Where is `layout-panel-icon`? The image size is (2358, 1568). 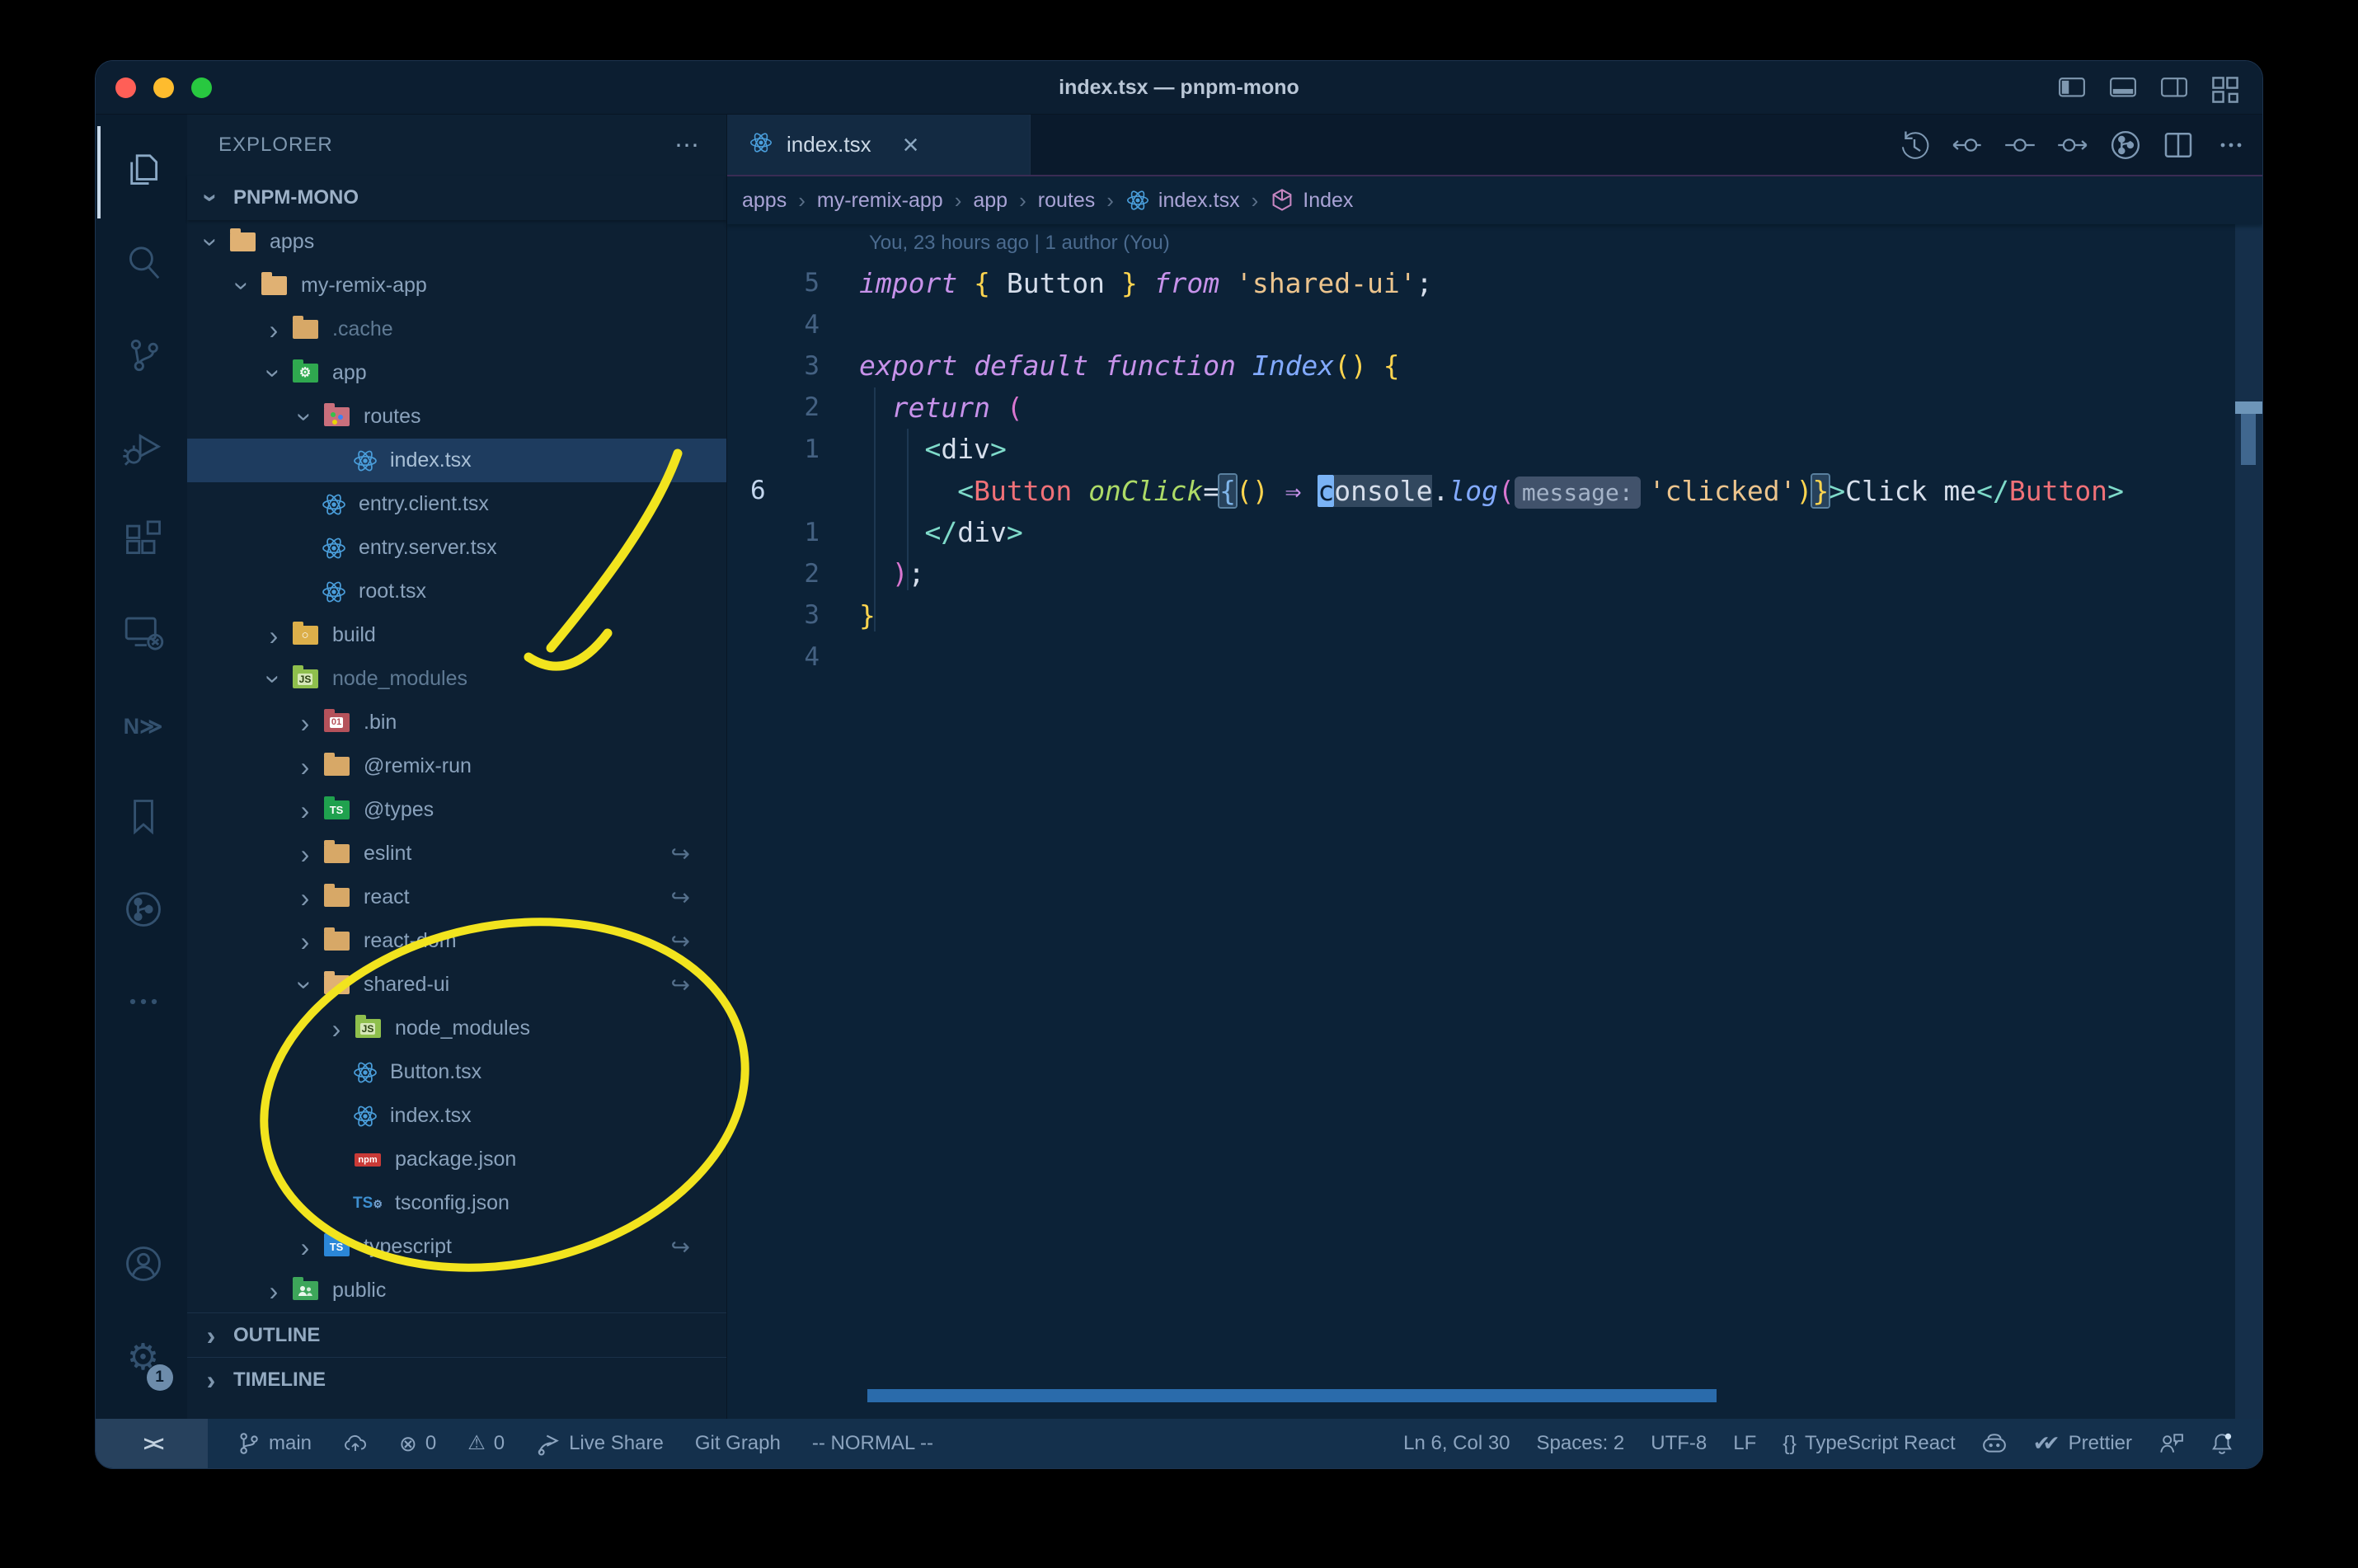
layout-panel-icon is located at coordinates (2123, 87).